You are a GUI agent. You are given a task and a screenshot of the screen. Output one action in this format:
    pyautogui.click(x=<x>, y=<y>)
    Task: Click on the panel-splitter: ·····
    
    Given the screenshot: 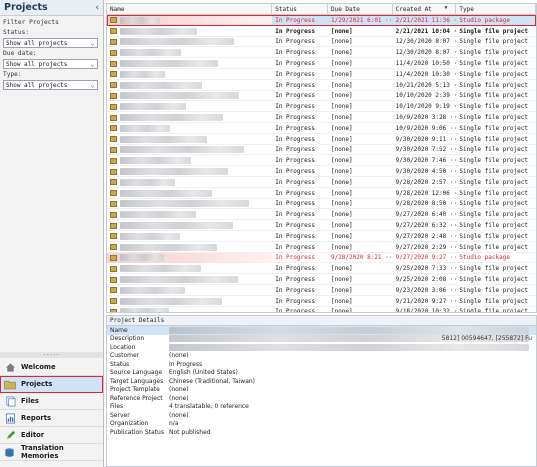 What is the action you would take?
    pyautogui.click(x=51, y=355)
    